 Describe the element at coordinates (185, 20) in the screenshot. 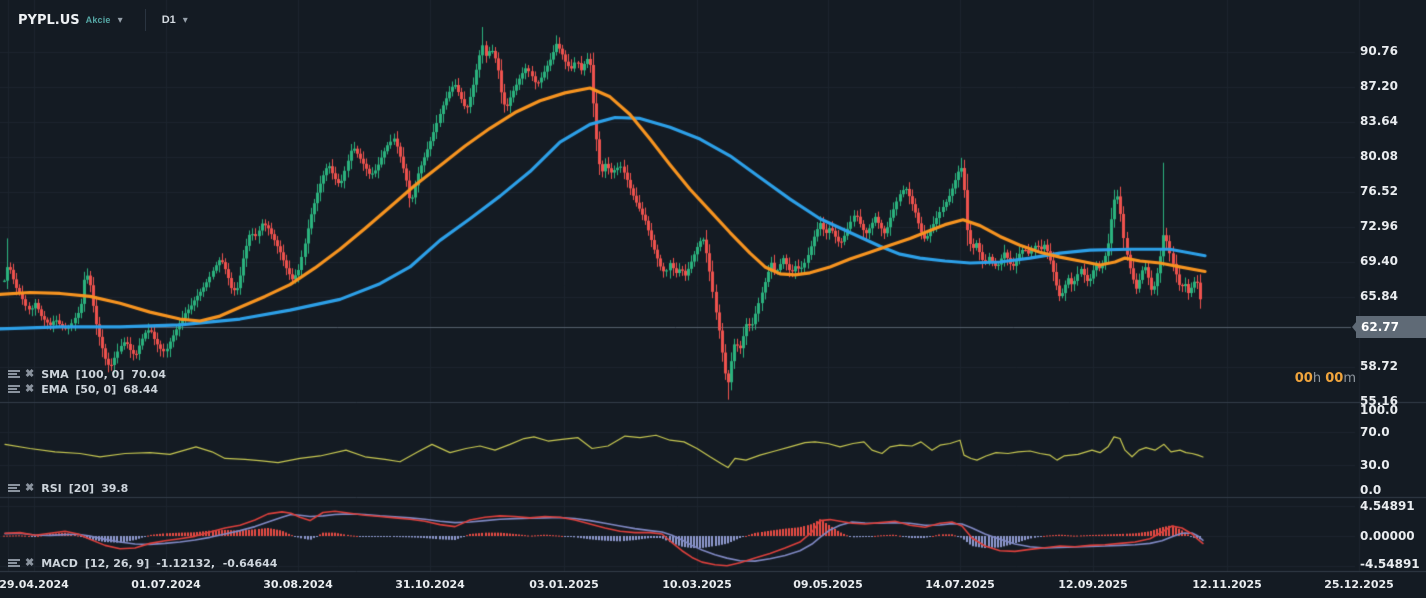

I see `timeframe-dropdown-caret-icon: ▾` at that location.